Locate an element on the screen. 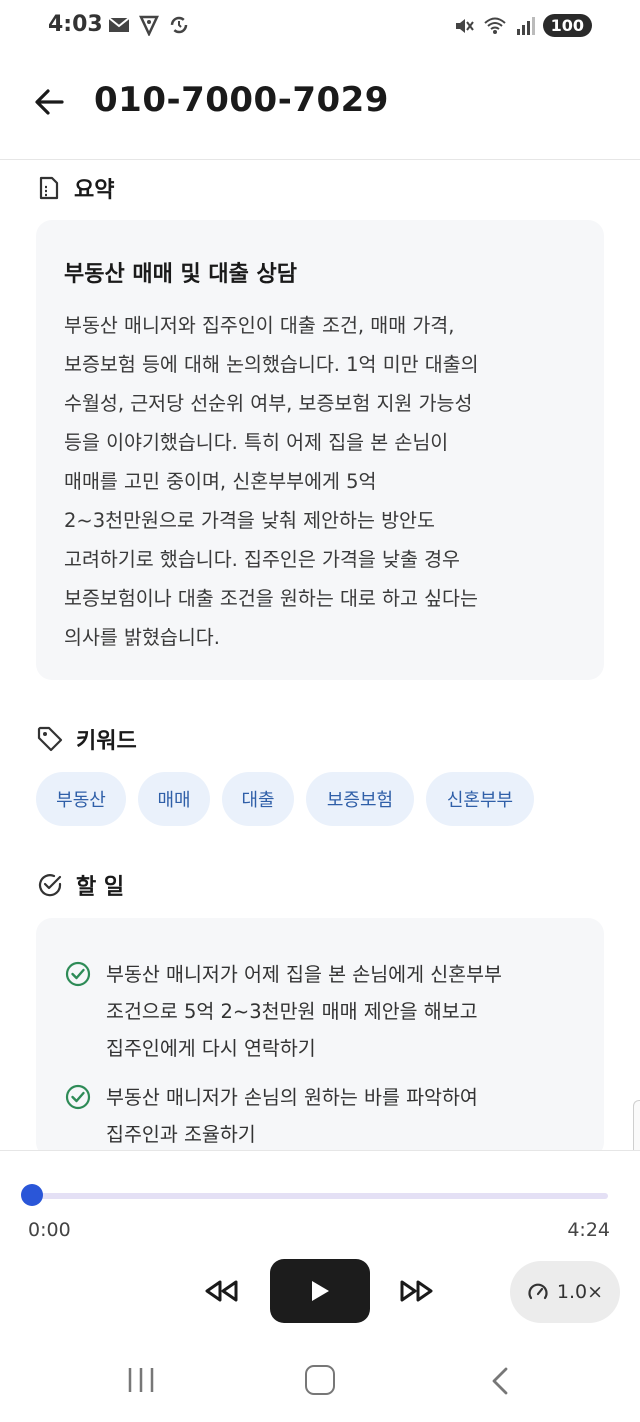  app-header: 010-7000-7029 is located at coordinates (320, 108).